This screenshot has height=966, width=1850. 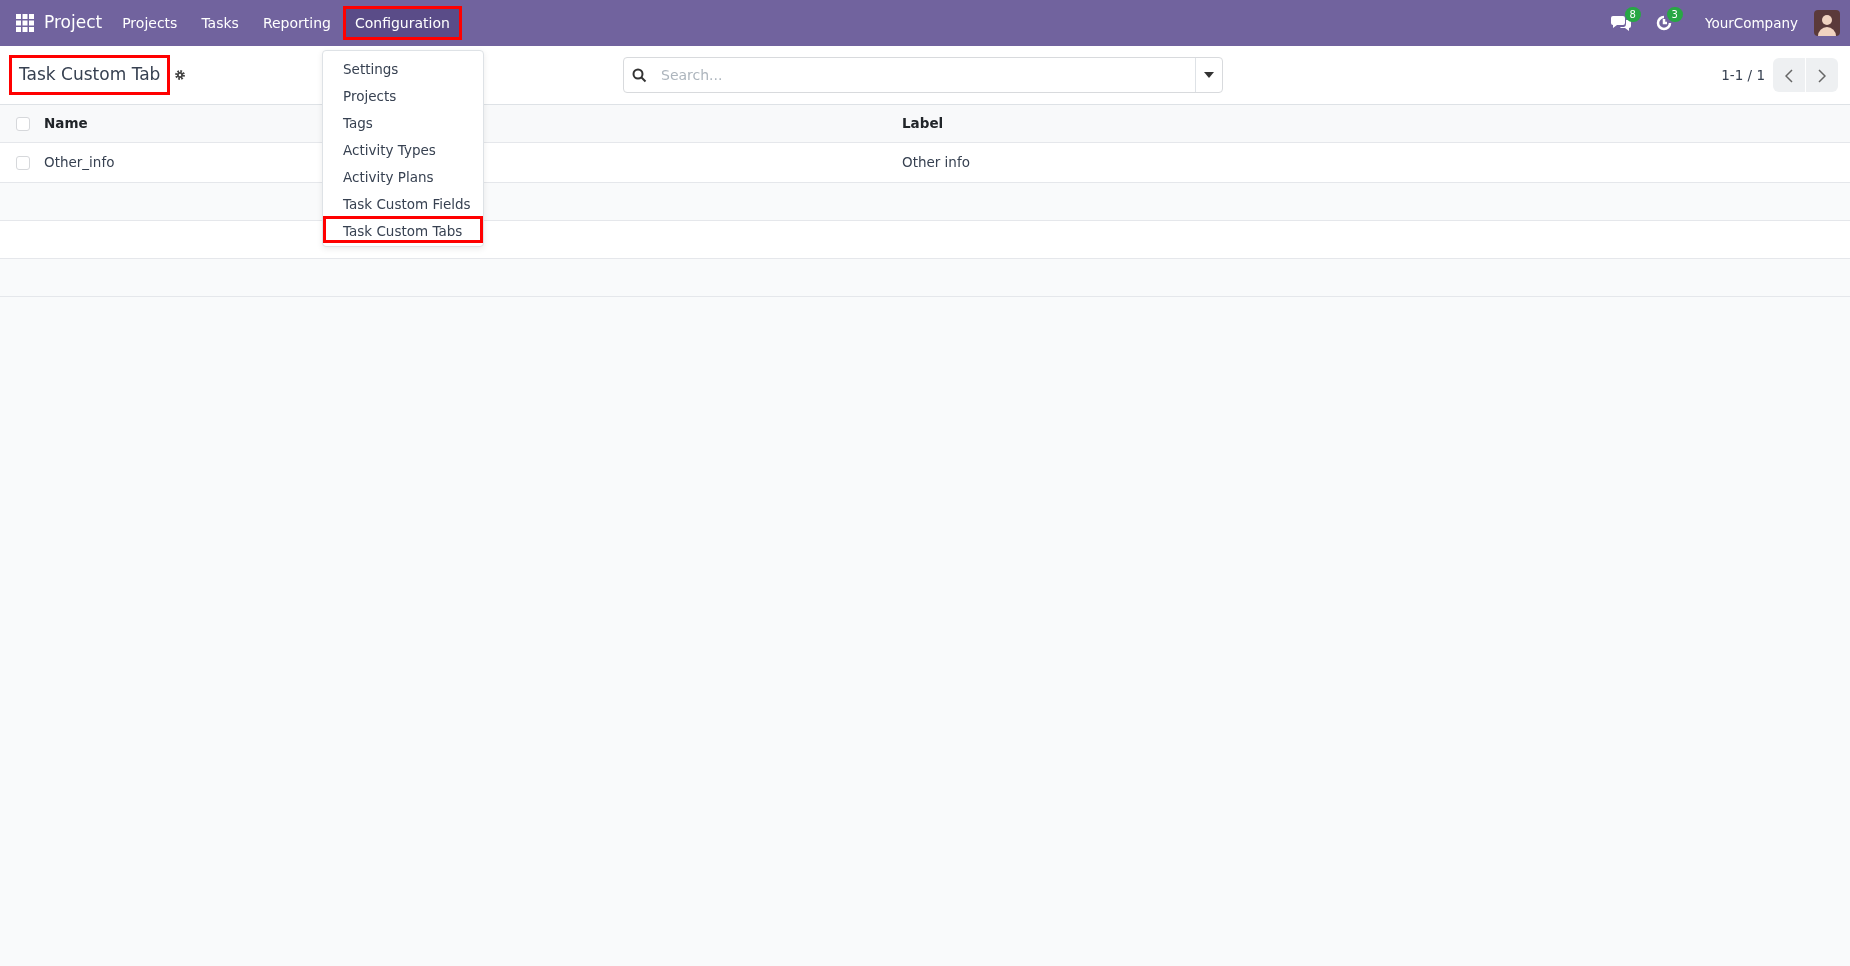 What do you see at coordinates (25, 23) in the screenshot?
I see `apps-menu-icon` at bounding box center [25, 23].